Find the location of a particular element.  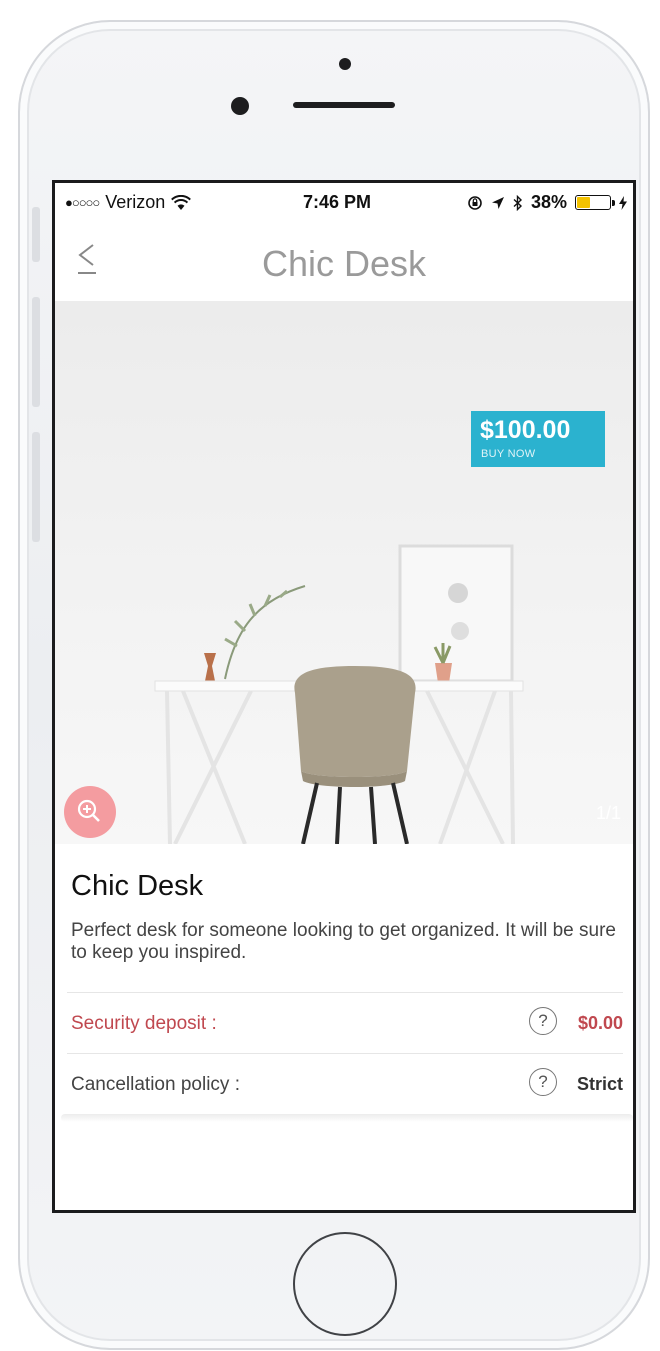

signal-dots: ●○○○○ is located at coordinates (82, 202).